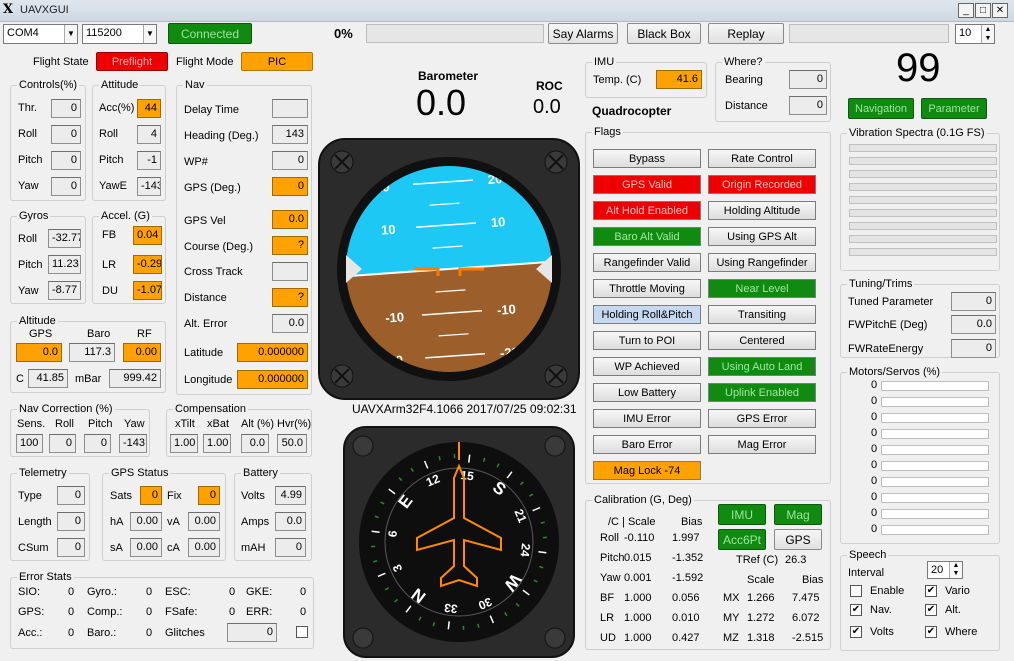  What do you see at coordinates (459, 542) in the screenshot?
I see `compass-svg: 15S2124W3033N36E12` at bounding box center [459, 542].